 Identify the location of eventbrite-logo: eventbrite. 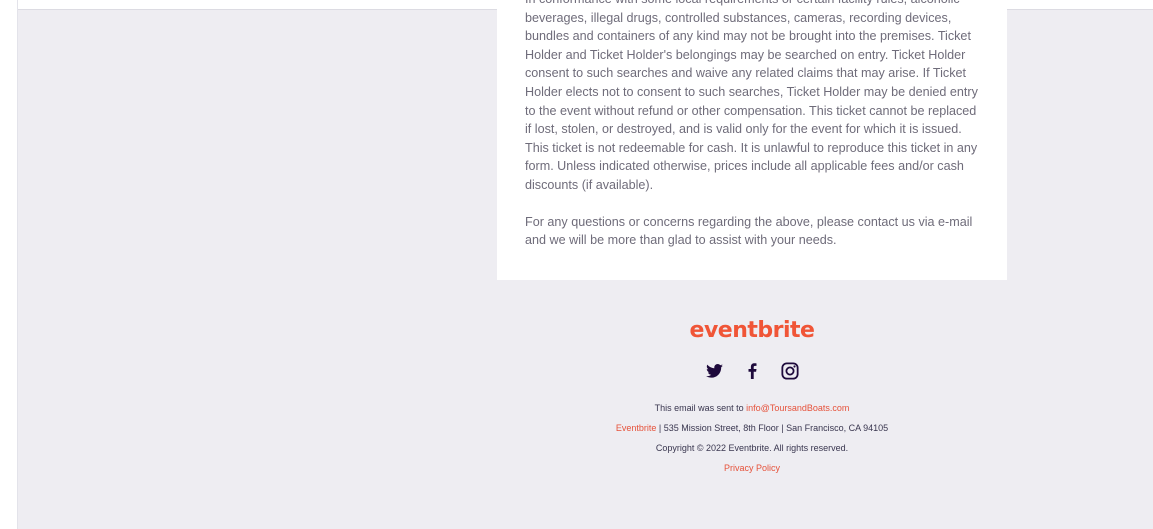
(752, 331).